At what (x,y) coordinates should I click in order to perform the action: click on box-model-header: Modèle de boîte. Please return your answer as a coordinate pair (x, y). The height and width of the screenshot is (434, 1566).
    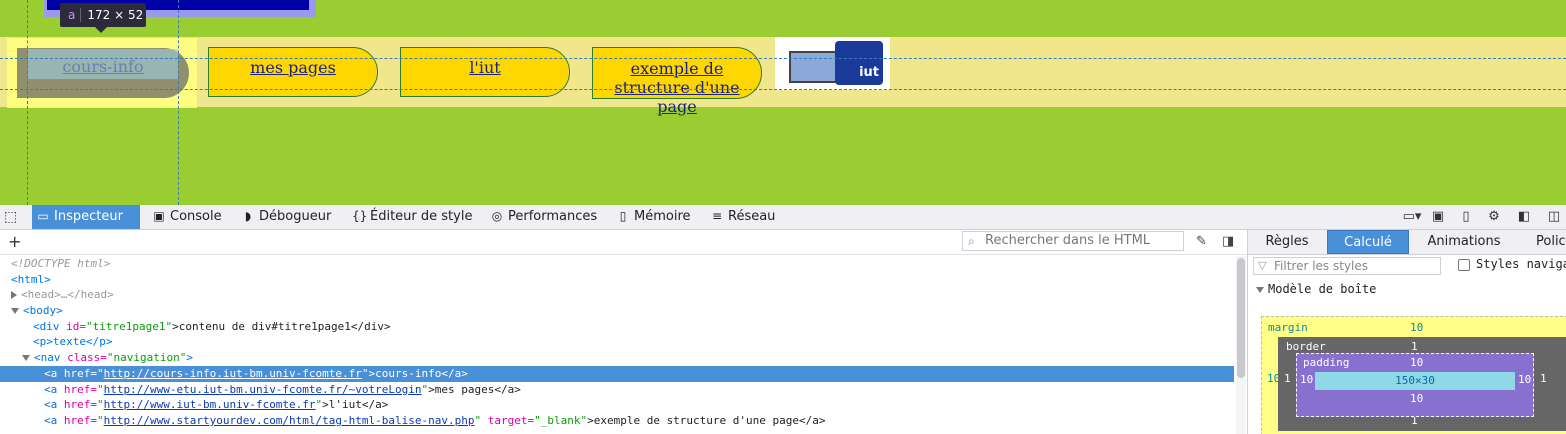
    Looking at the image, I should click on (1316, 289).